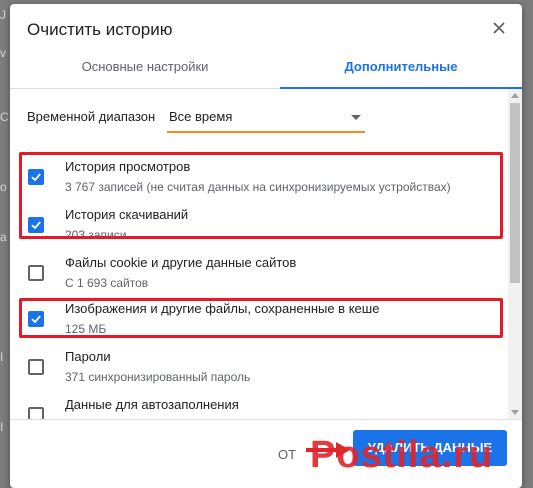 This screenshot has height=488, width=533. What do you see at coordinates (36, 413) in the screenshot?
I see `checkbox-autofill` at bounding box center [36, 413].